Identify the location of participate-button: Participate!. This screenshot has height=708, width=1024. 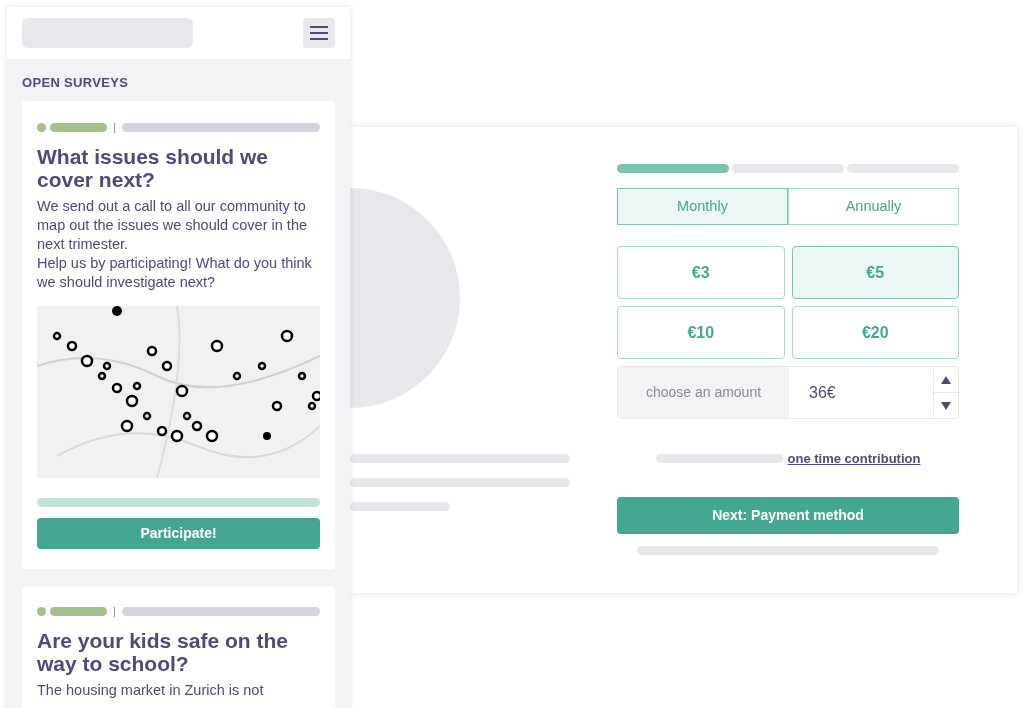
(178, 533).